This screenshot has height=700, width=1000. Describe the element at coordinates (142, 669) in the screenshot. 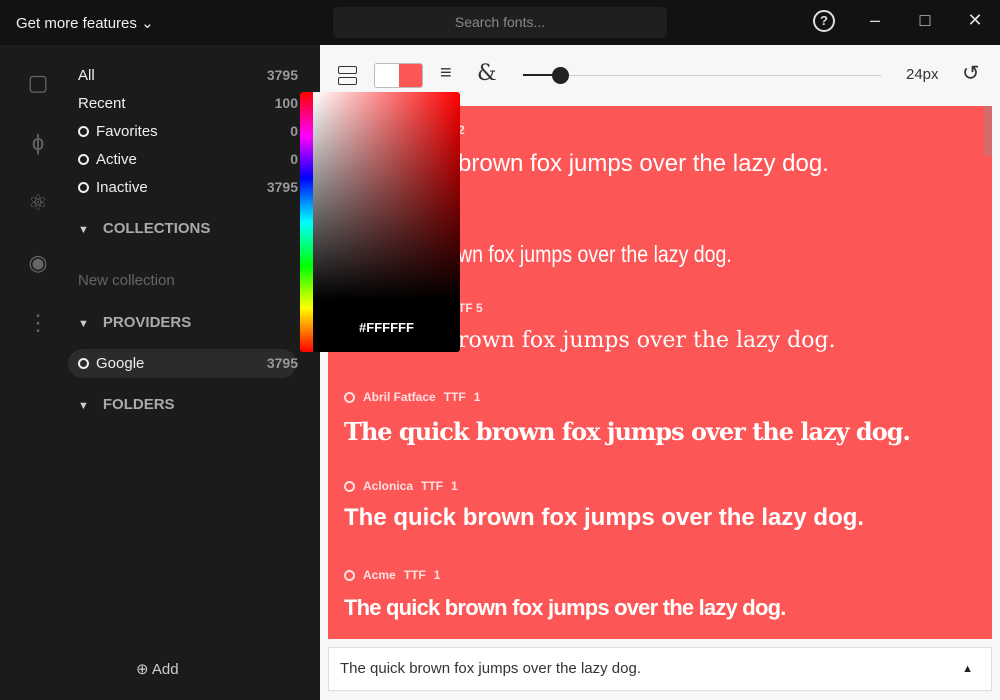

I see `plus-circle-icon: ⊕` at that location.